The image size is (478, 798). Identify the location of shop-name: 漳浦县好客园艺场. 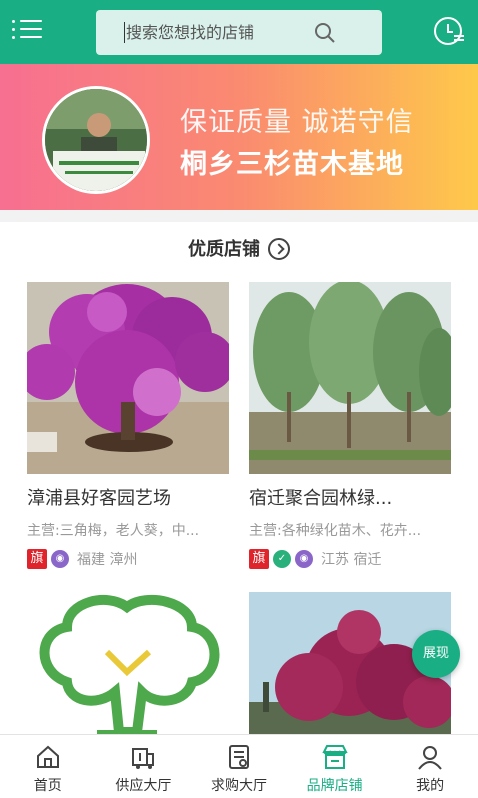
(99, 498).